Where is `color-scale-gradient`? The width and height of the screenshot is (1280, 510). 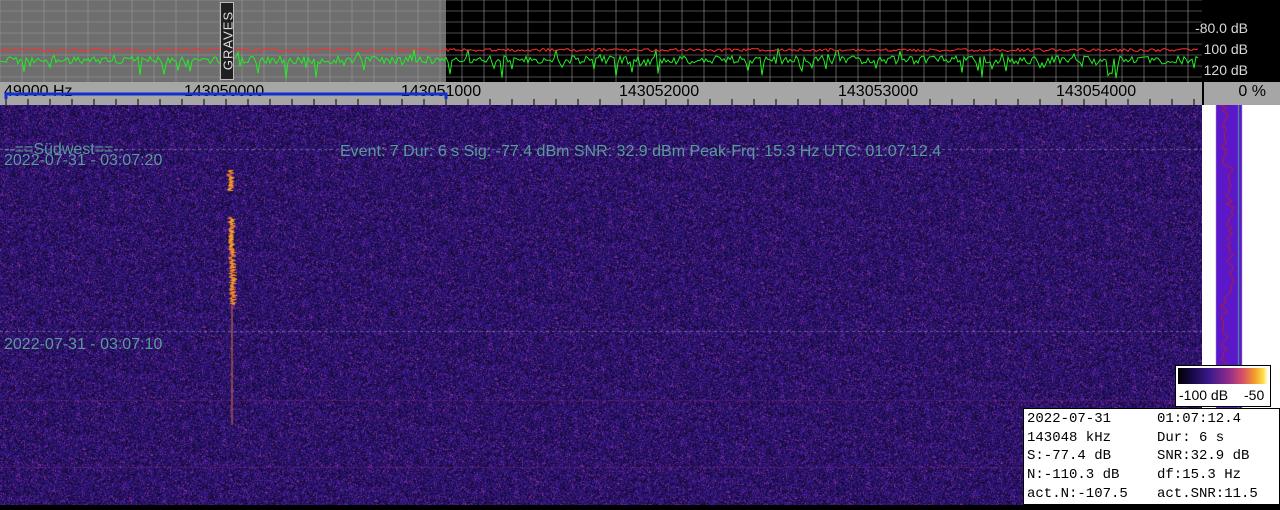 color-scale-gradient is located at coordinates (1223, 376).